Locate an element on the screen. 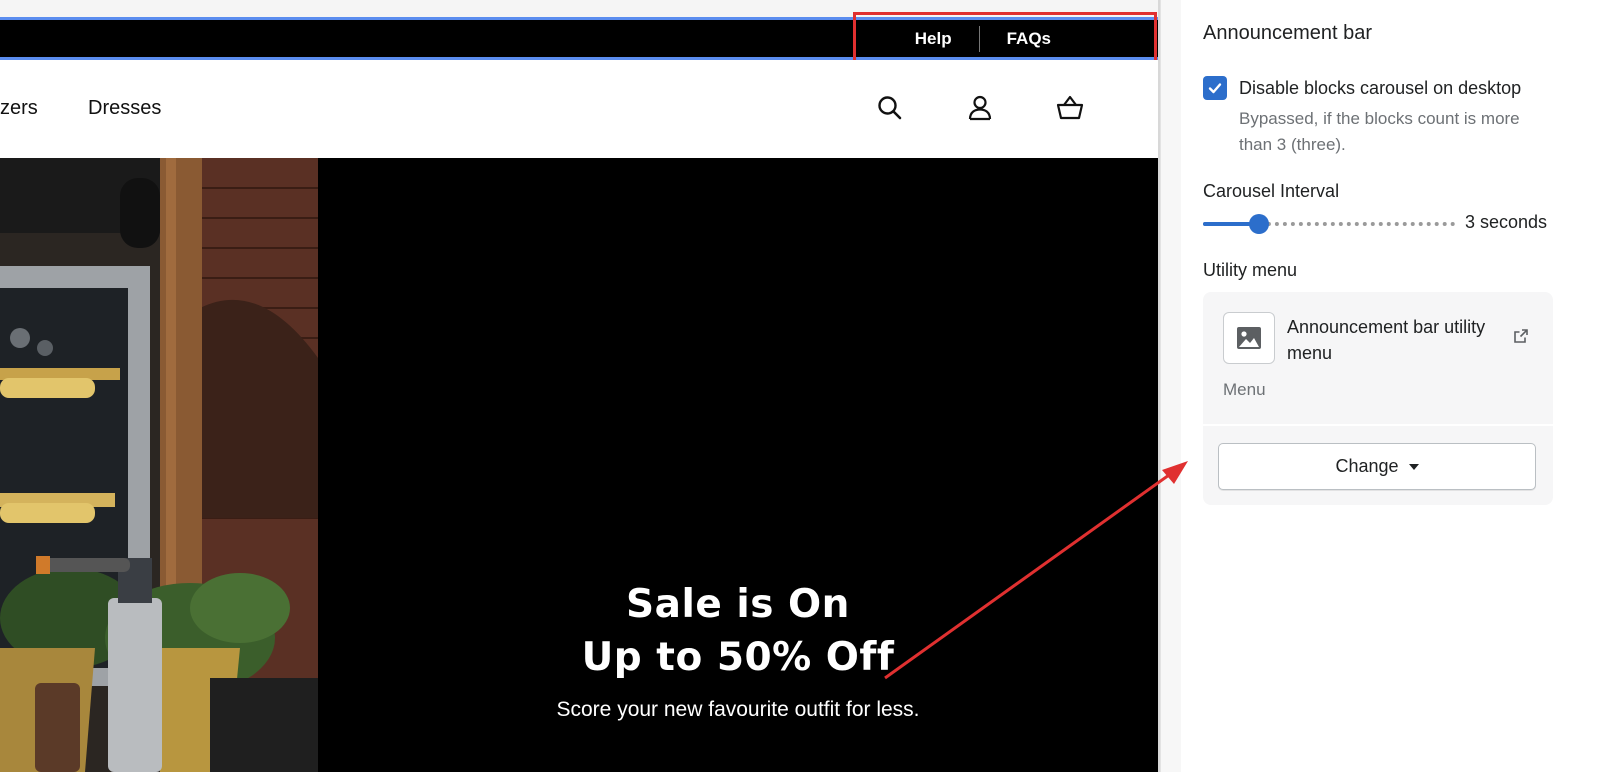 Image resolution: width=1600 pixels, height=772 pixels. checkmark-icon is located at coordinates (1215, 88).